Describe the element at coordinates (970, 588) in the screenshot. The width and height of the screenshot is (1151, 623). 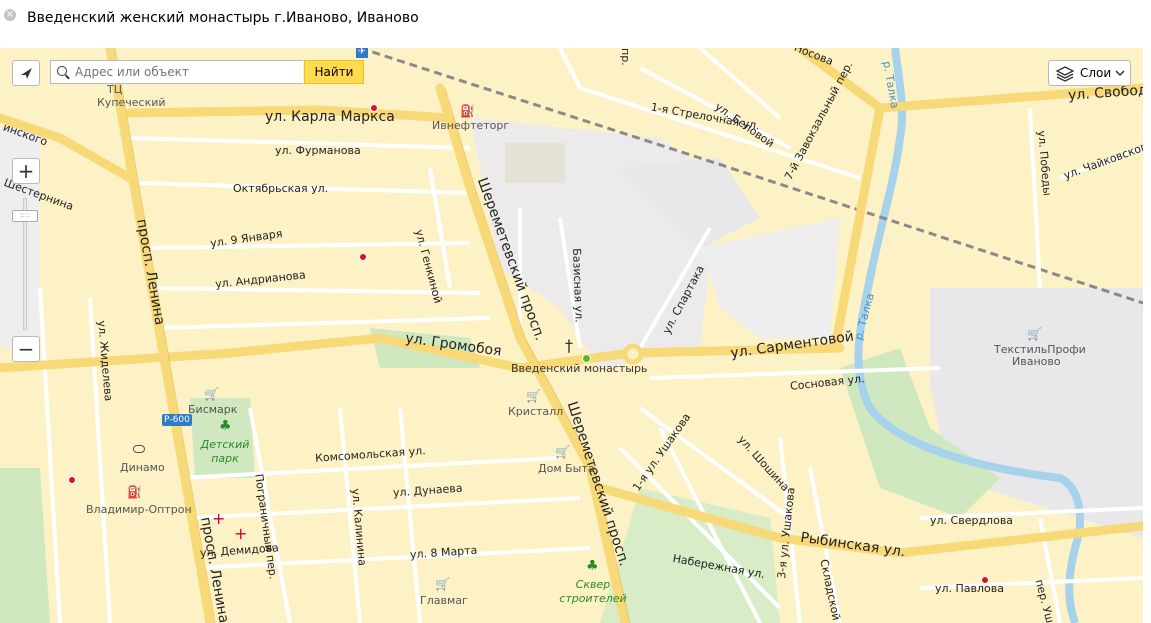
I see `street-label: ул. Павлова` at that location.